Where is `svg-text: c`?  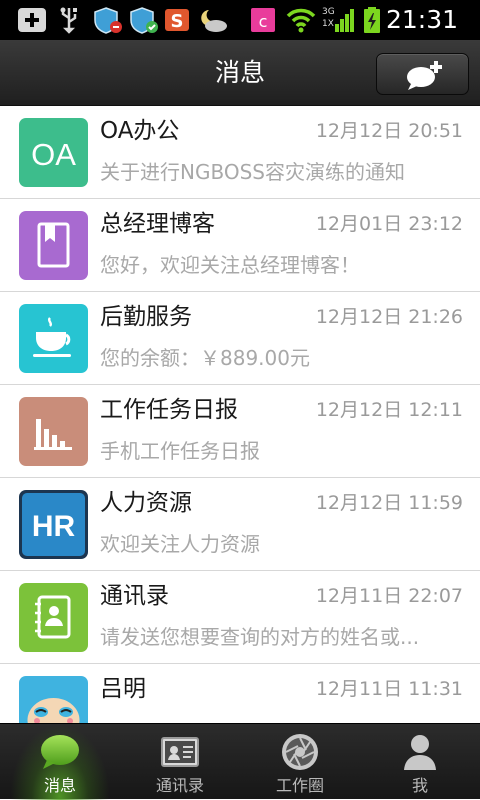 svg-text: c is located at coordinates (263, 21).